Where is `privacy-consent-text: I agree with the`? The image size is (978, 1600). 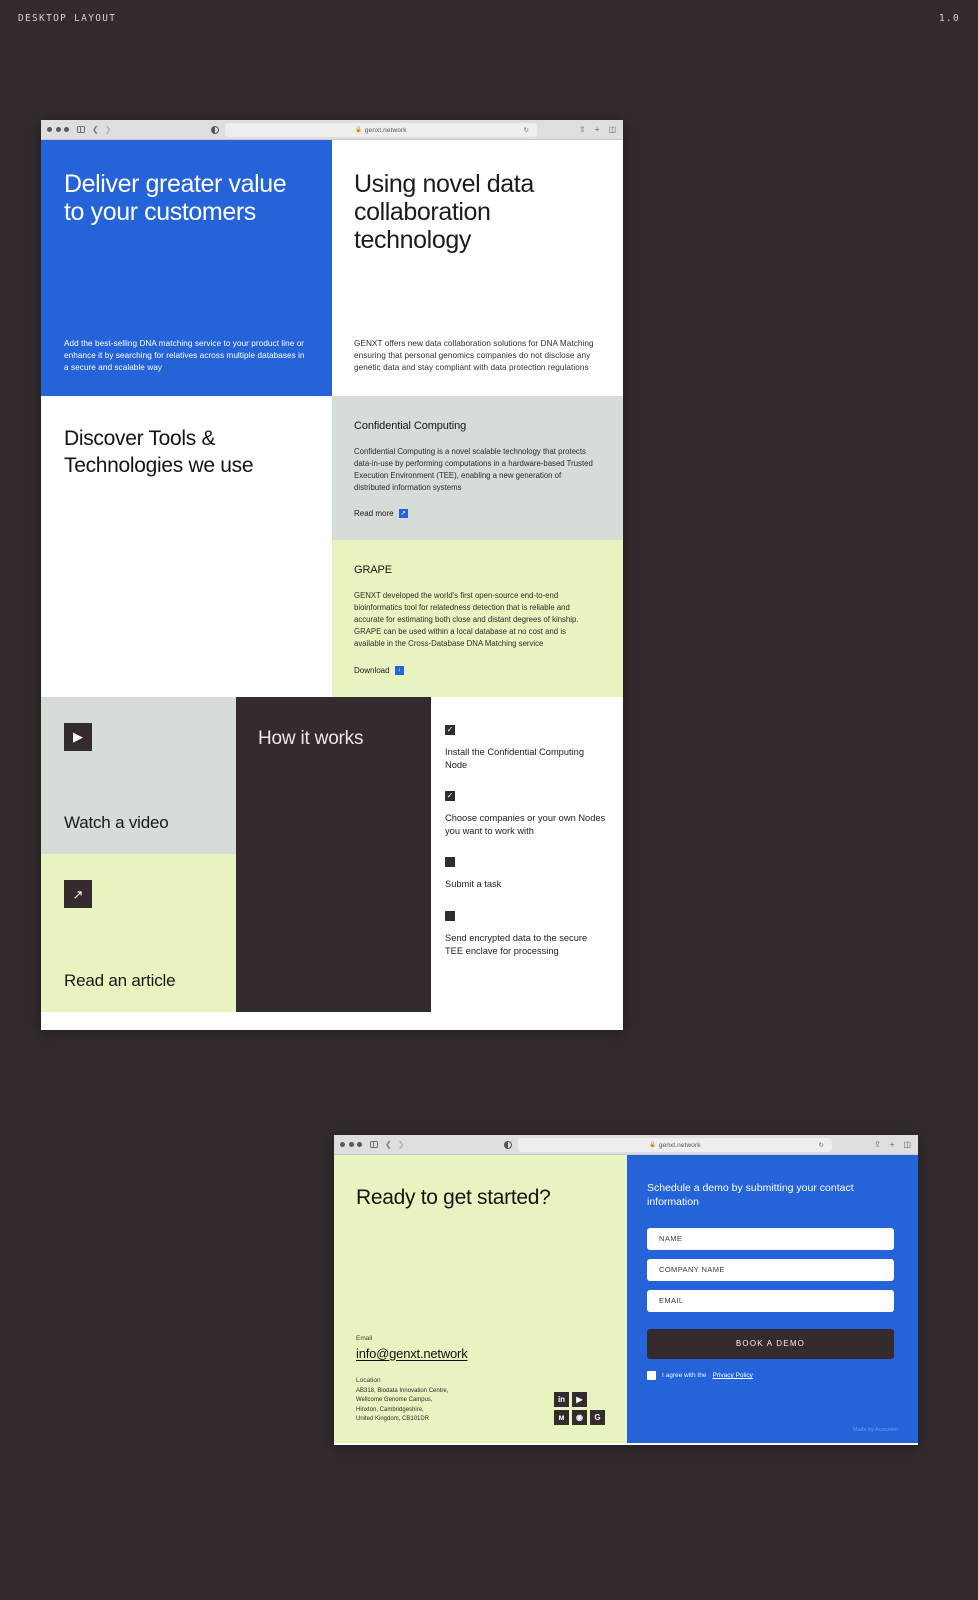 privacy-consent-text: I agree with the is located at coordinates (684, 1375).